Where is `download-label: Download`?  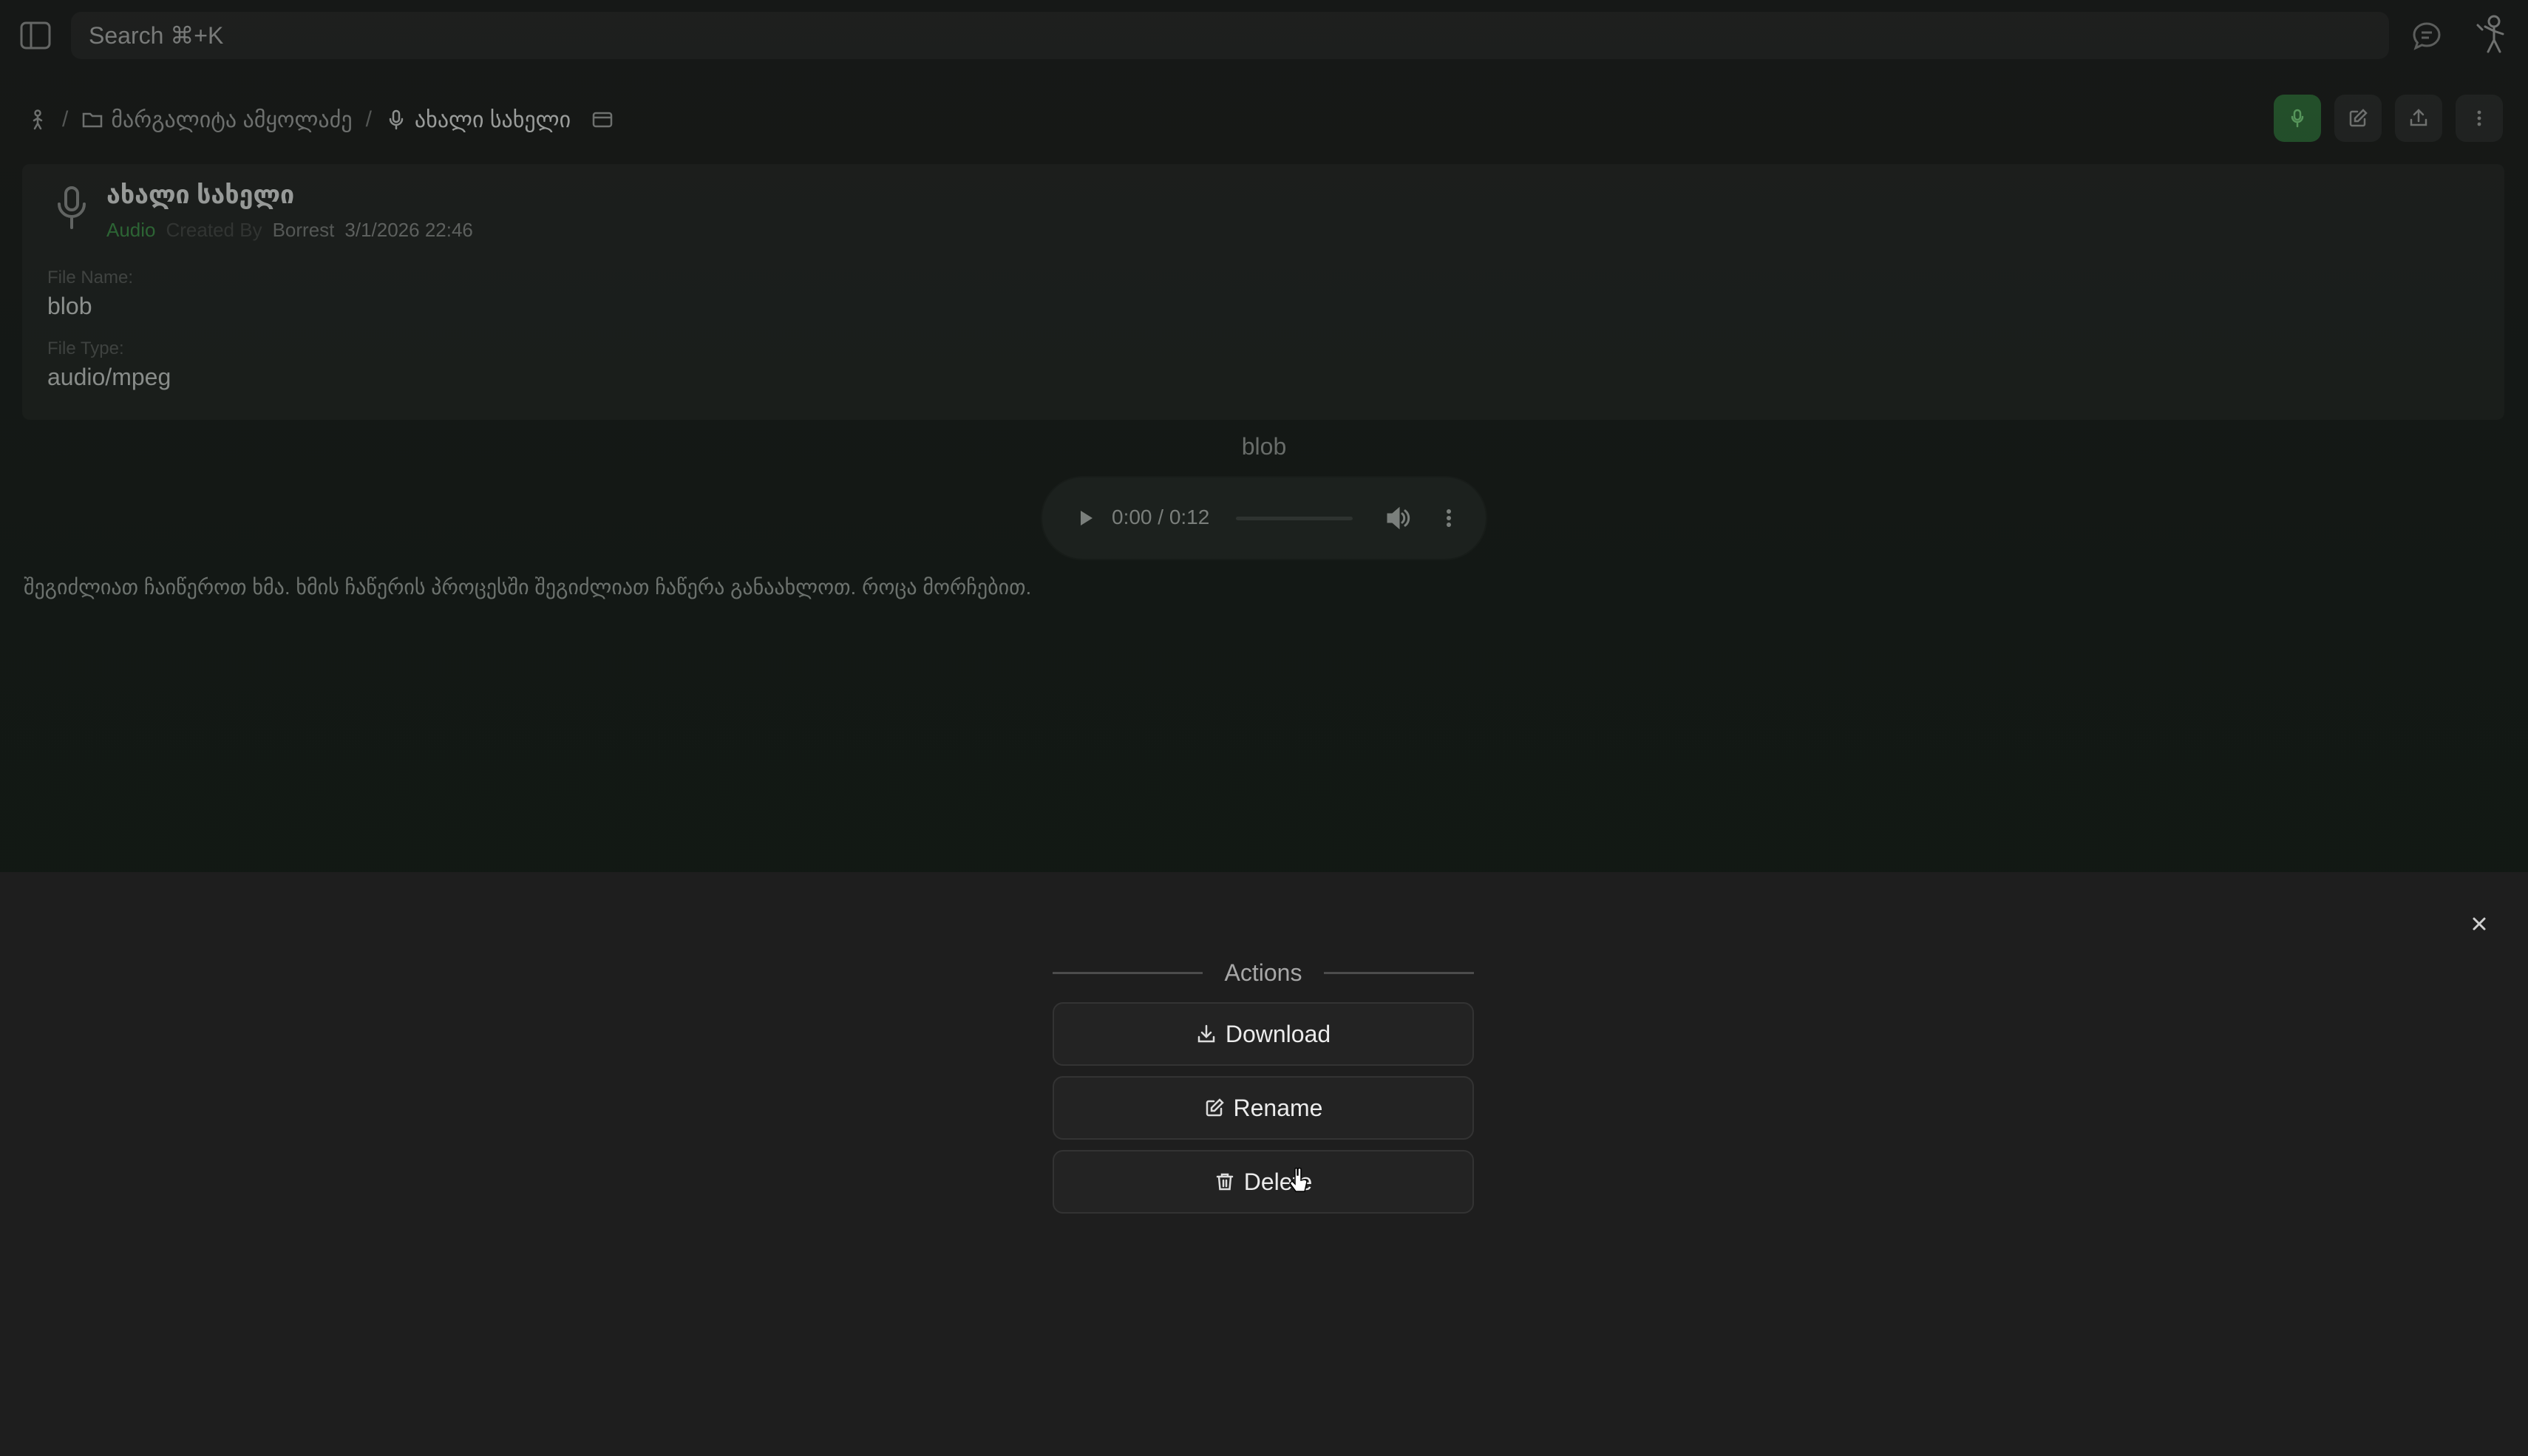 download-label: Download is located at coordinates (1278, 1033).